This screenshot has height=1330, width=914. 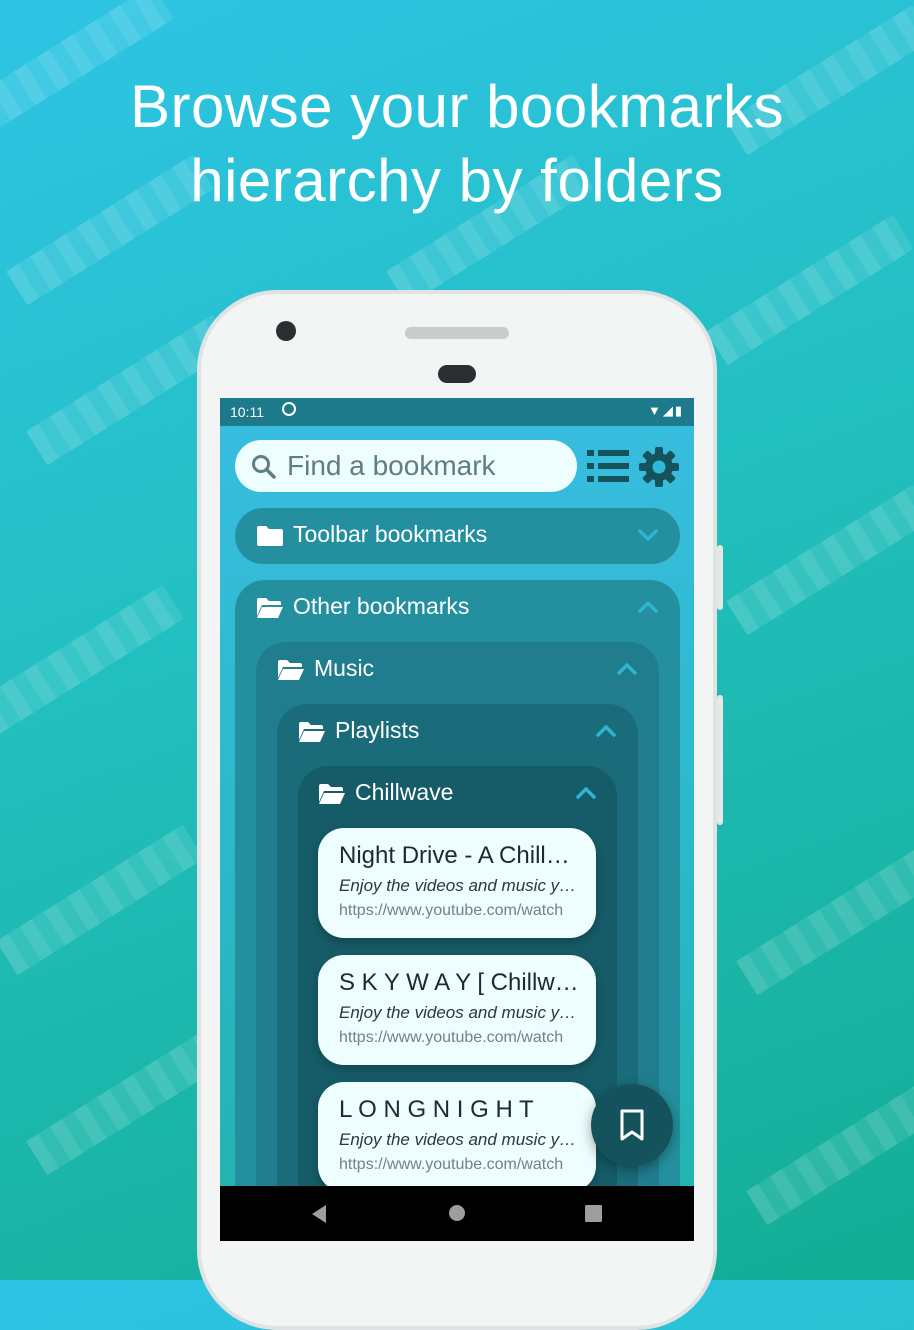 I want to click on system-nav-bar, so click(x=457, y=1213).